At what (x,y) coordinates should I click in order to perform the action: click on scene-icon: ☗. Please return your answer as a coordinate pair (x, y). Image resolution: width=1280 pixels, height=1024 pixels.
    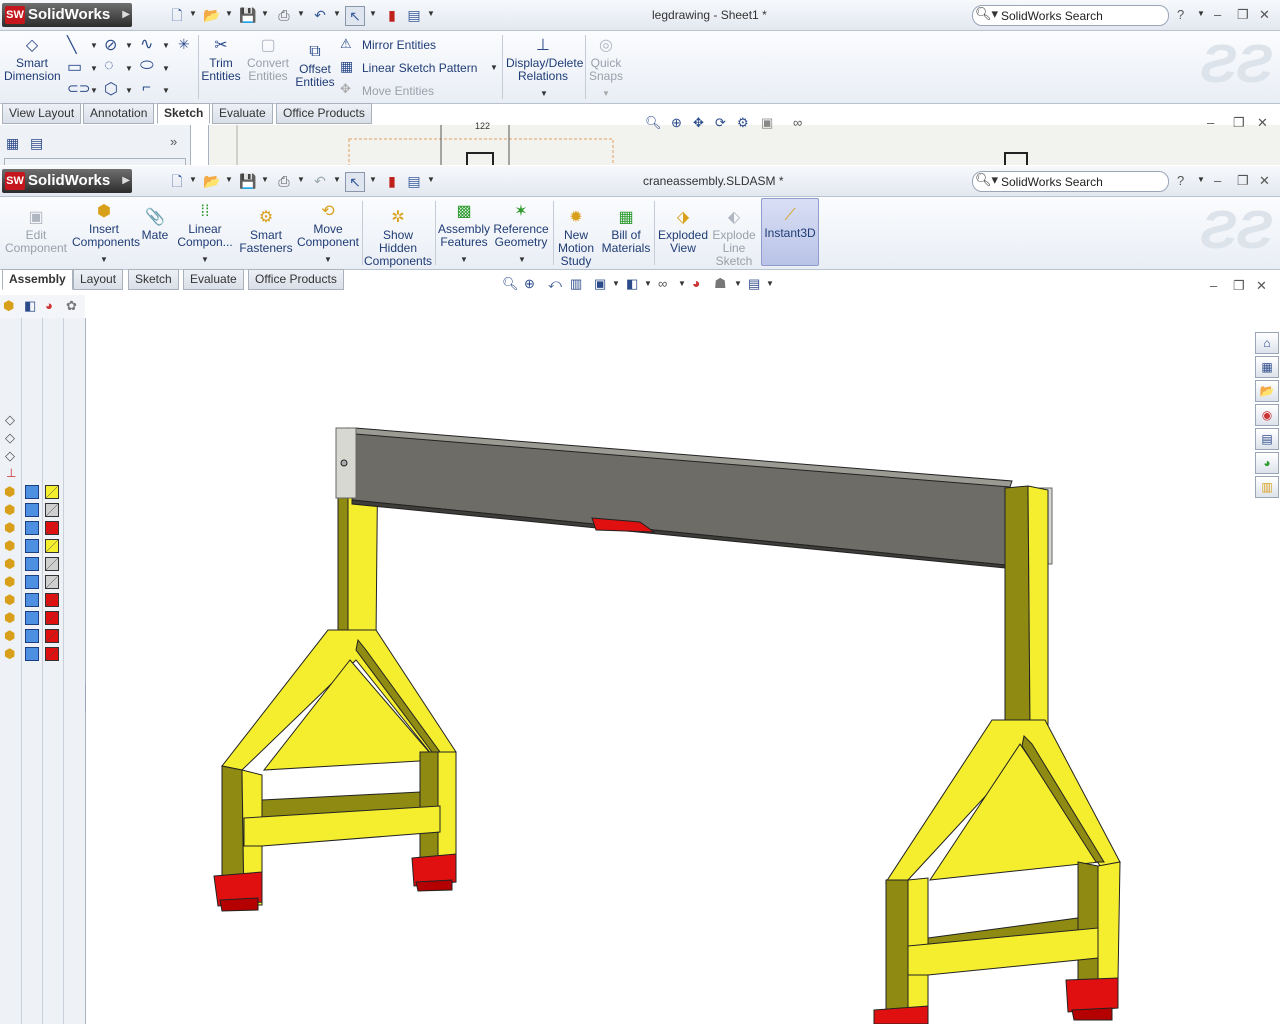
    Looking at the image, I should click on (720, 283).